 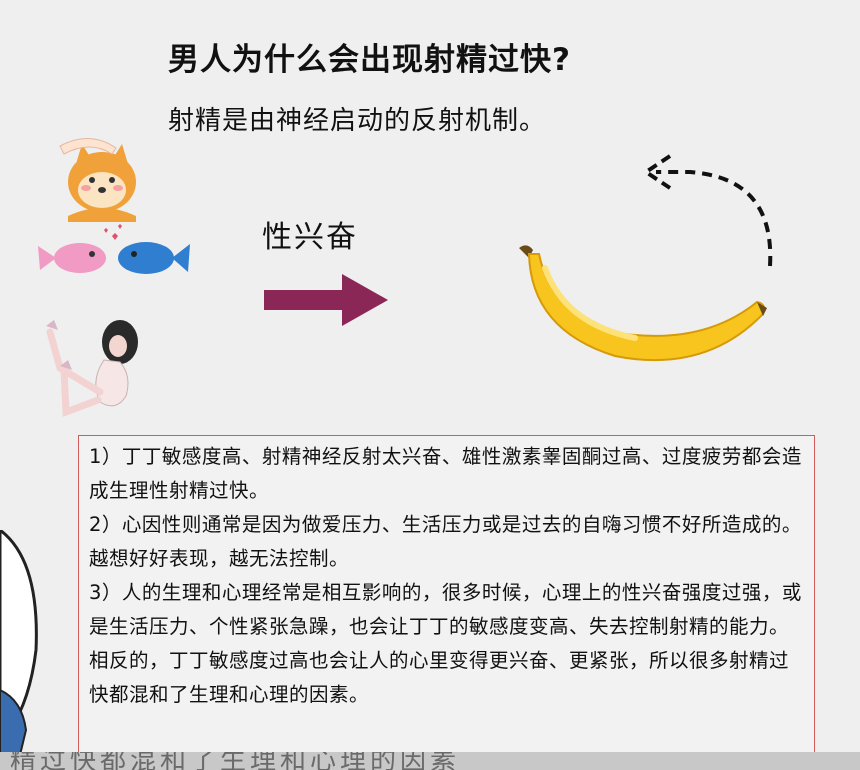 I want to click on curved-dashed-arrow-icon, so click(x=707, y=210).